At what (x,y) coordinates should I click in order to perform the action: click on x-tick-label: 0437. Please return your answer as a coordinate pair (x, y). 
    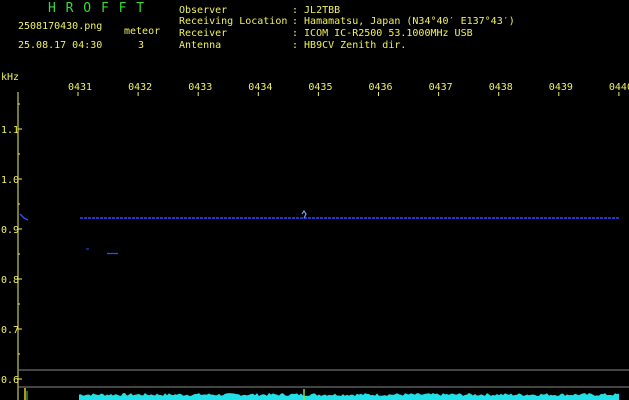
    Looking at the image, I should click on (441, 87).